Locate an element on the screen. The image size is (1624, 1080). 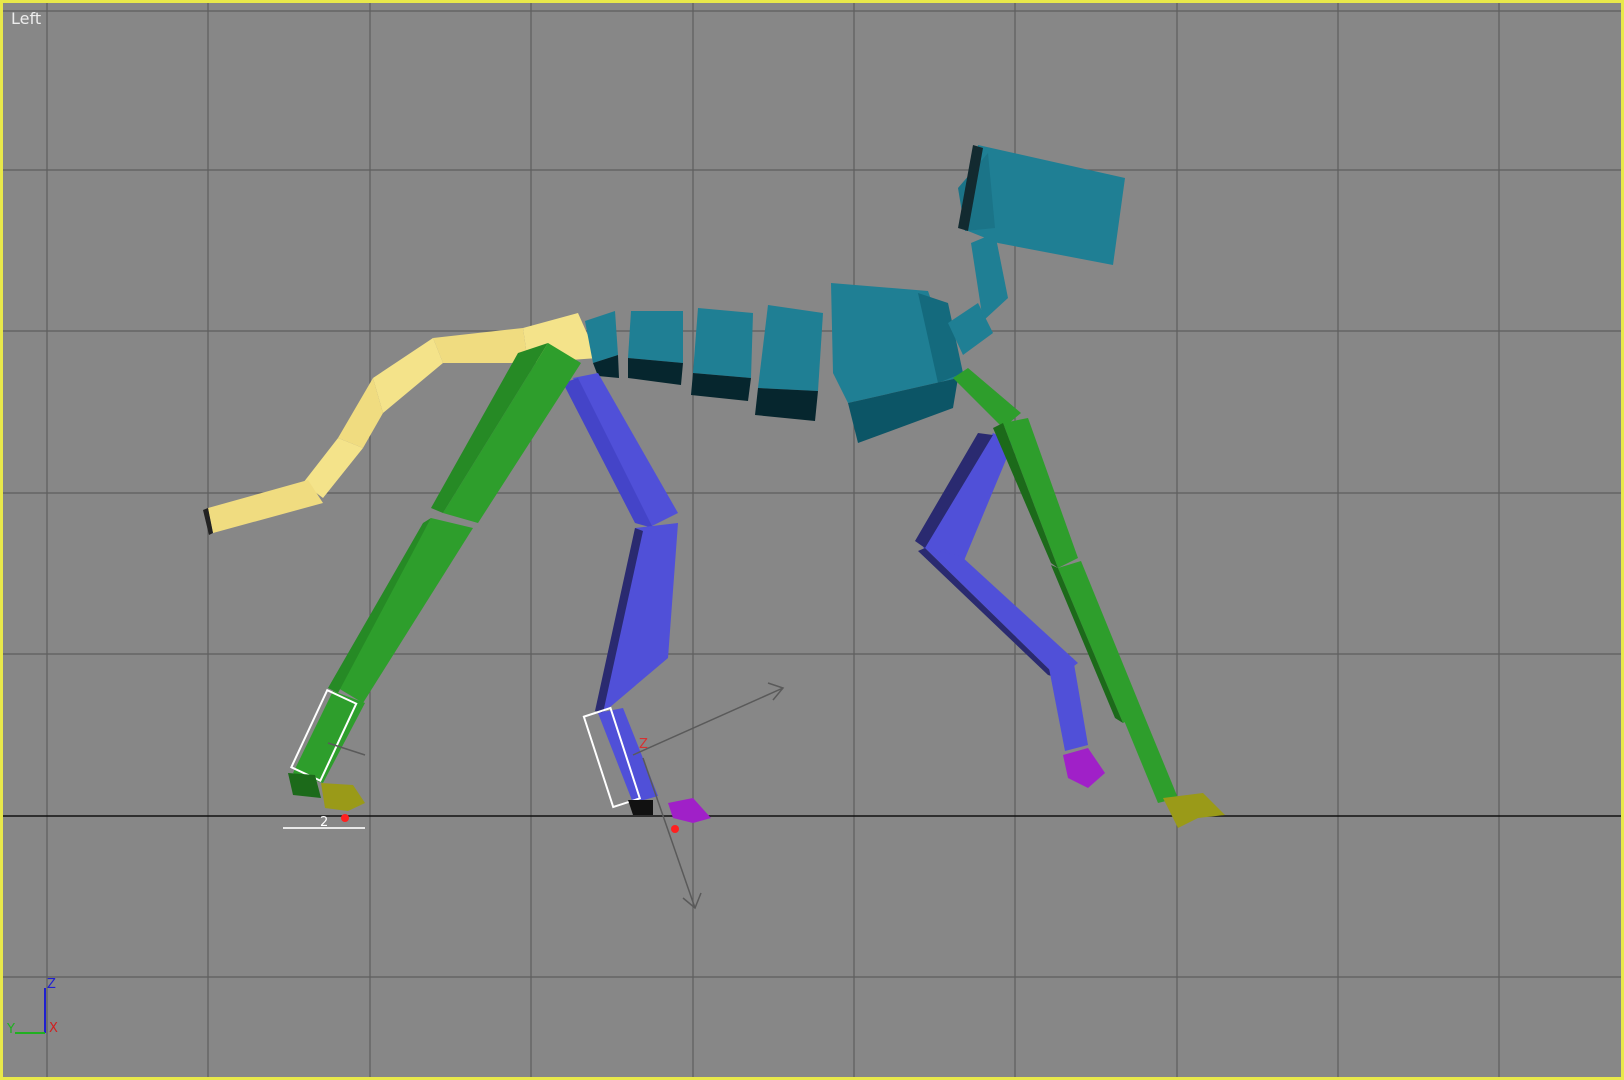
right-rear-heel is located at coordinates (640, 807).